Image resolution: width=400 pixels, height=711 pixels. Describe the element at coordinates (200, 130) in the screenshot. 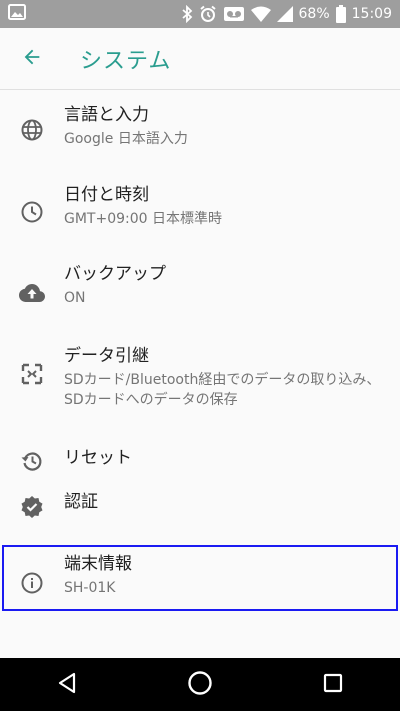

I see `list-item-language-input: 言語と入力 Google 日本語入力` at that location.